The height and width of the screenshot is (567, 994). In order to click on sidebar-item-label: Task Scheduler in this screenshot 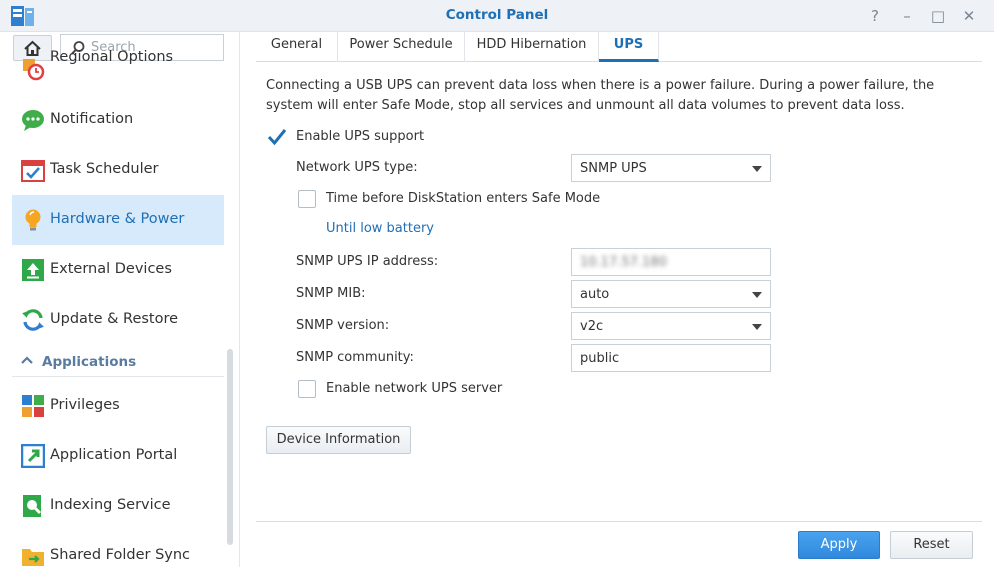, I will do `click(104, 169)`.